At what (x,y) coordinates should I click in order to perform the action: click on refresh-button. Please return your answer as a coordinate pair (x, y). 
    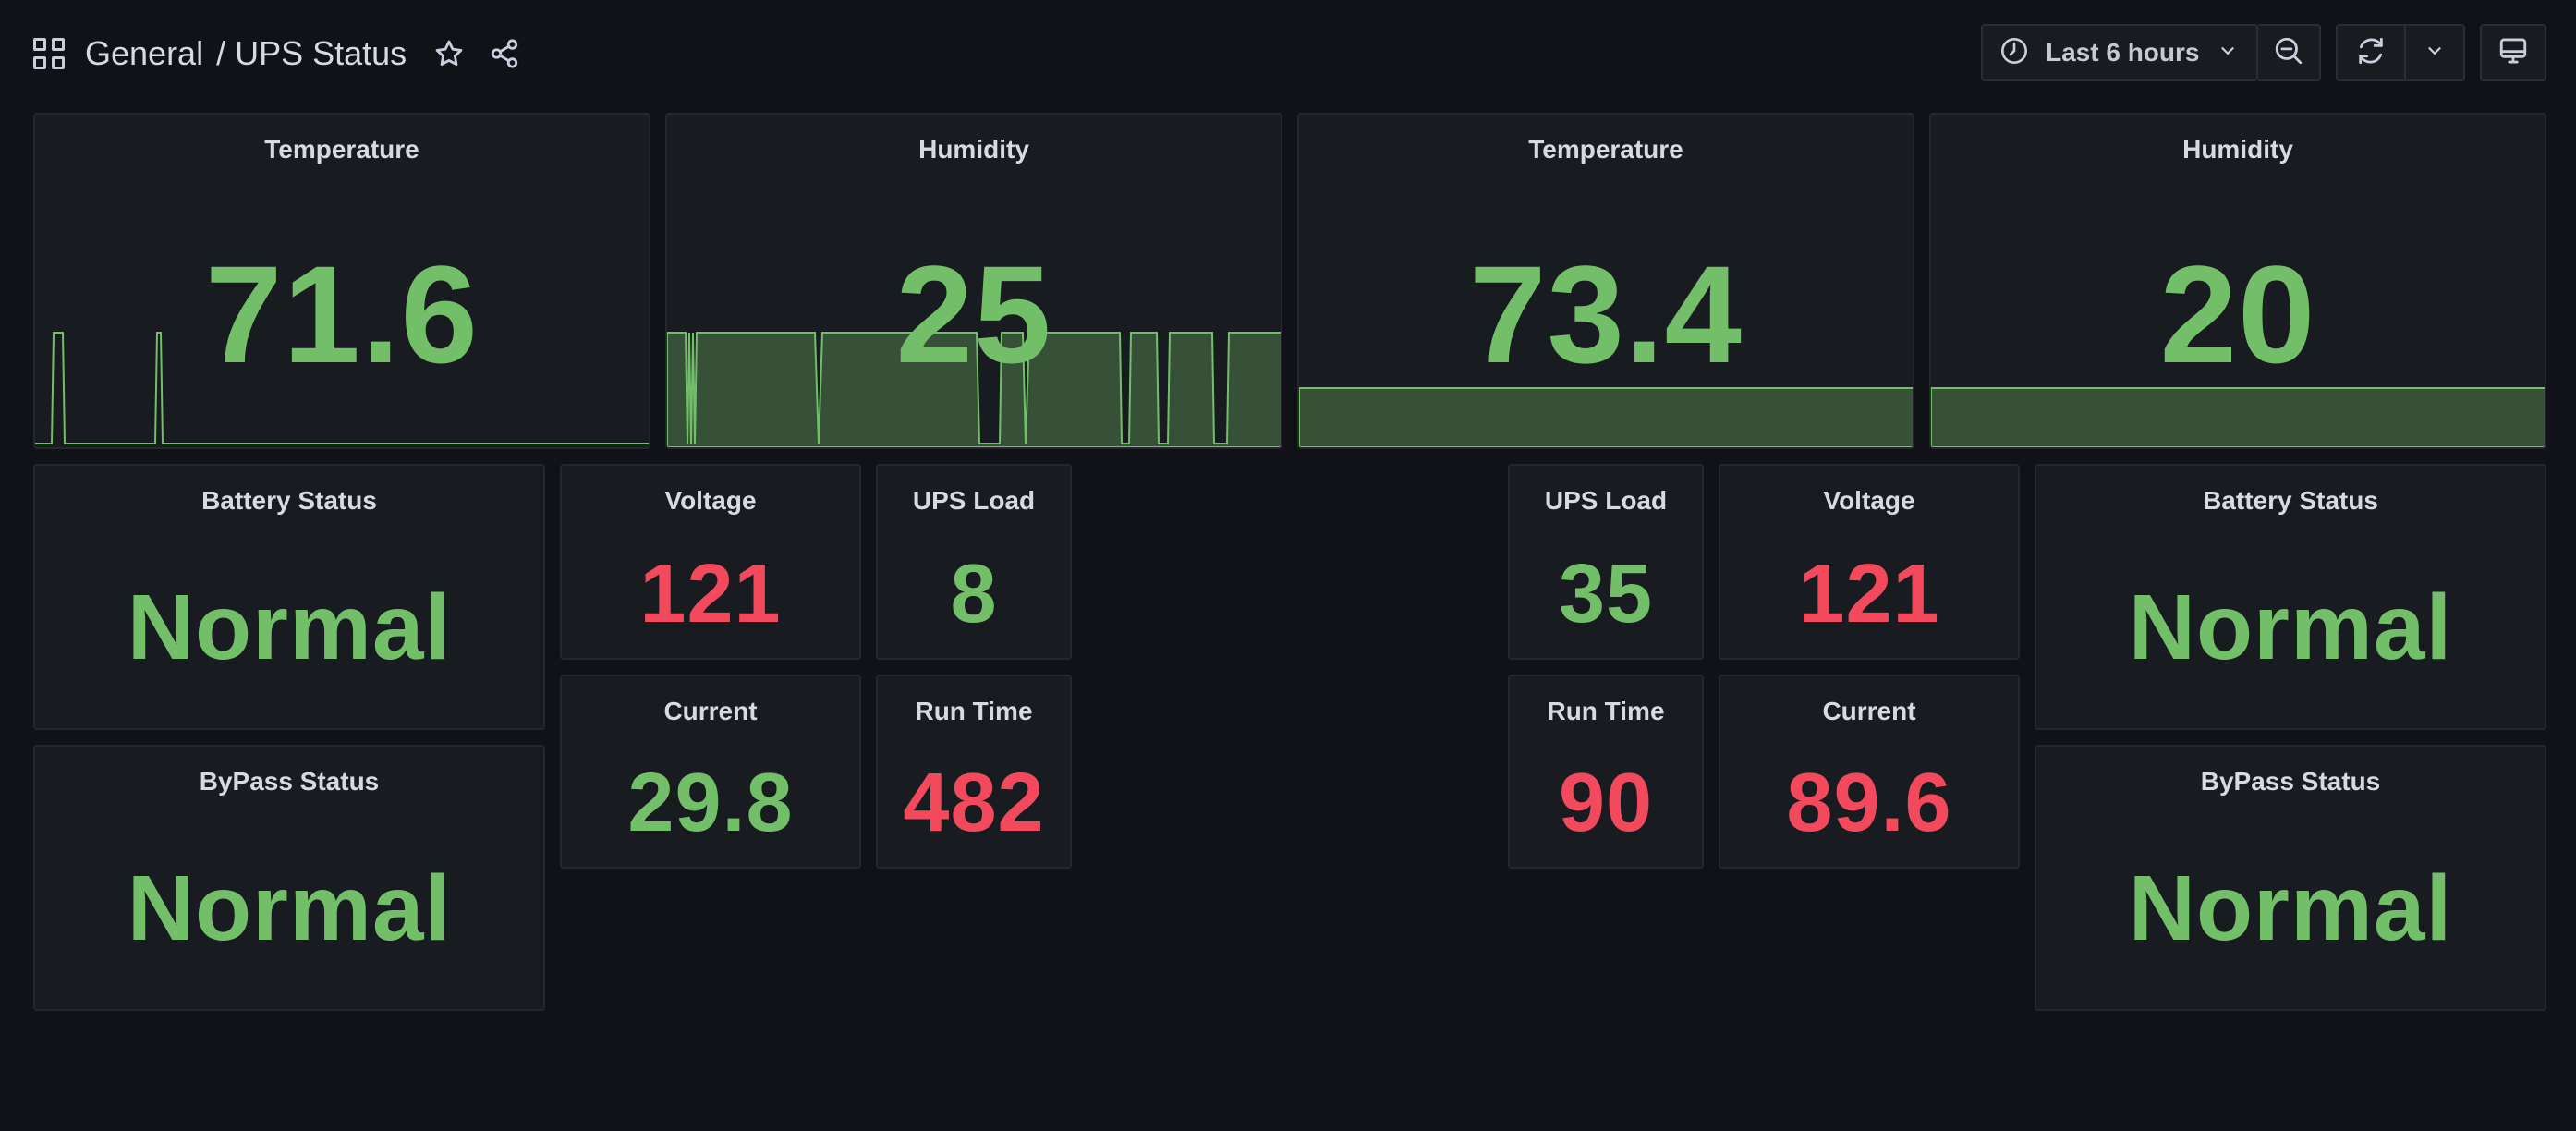
    Looking at the image, I should click on (2371, 53).